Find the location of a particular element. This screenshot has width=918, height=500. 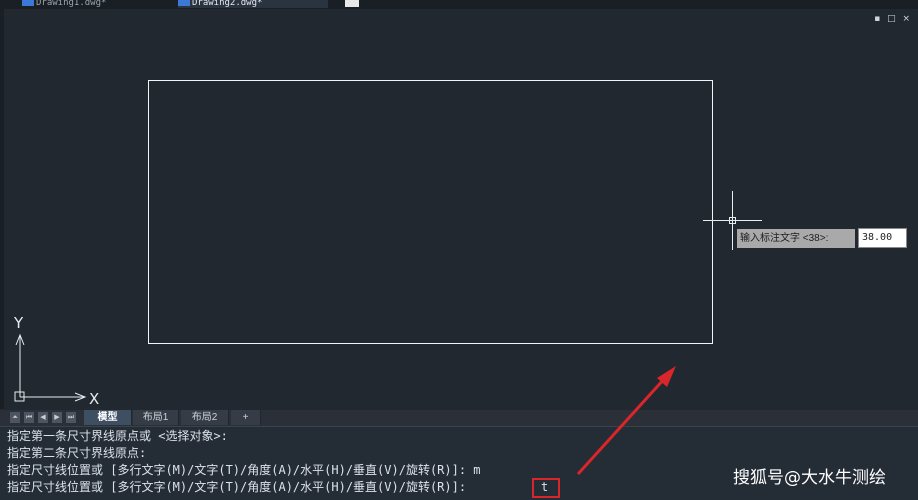

document-tab-drawing1: Drawing1.dwg* is located at coordinates (97, 4).